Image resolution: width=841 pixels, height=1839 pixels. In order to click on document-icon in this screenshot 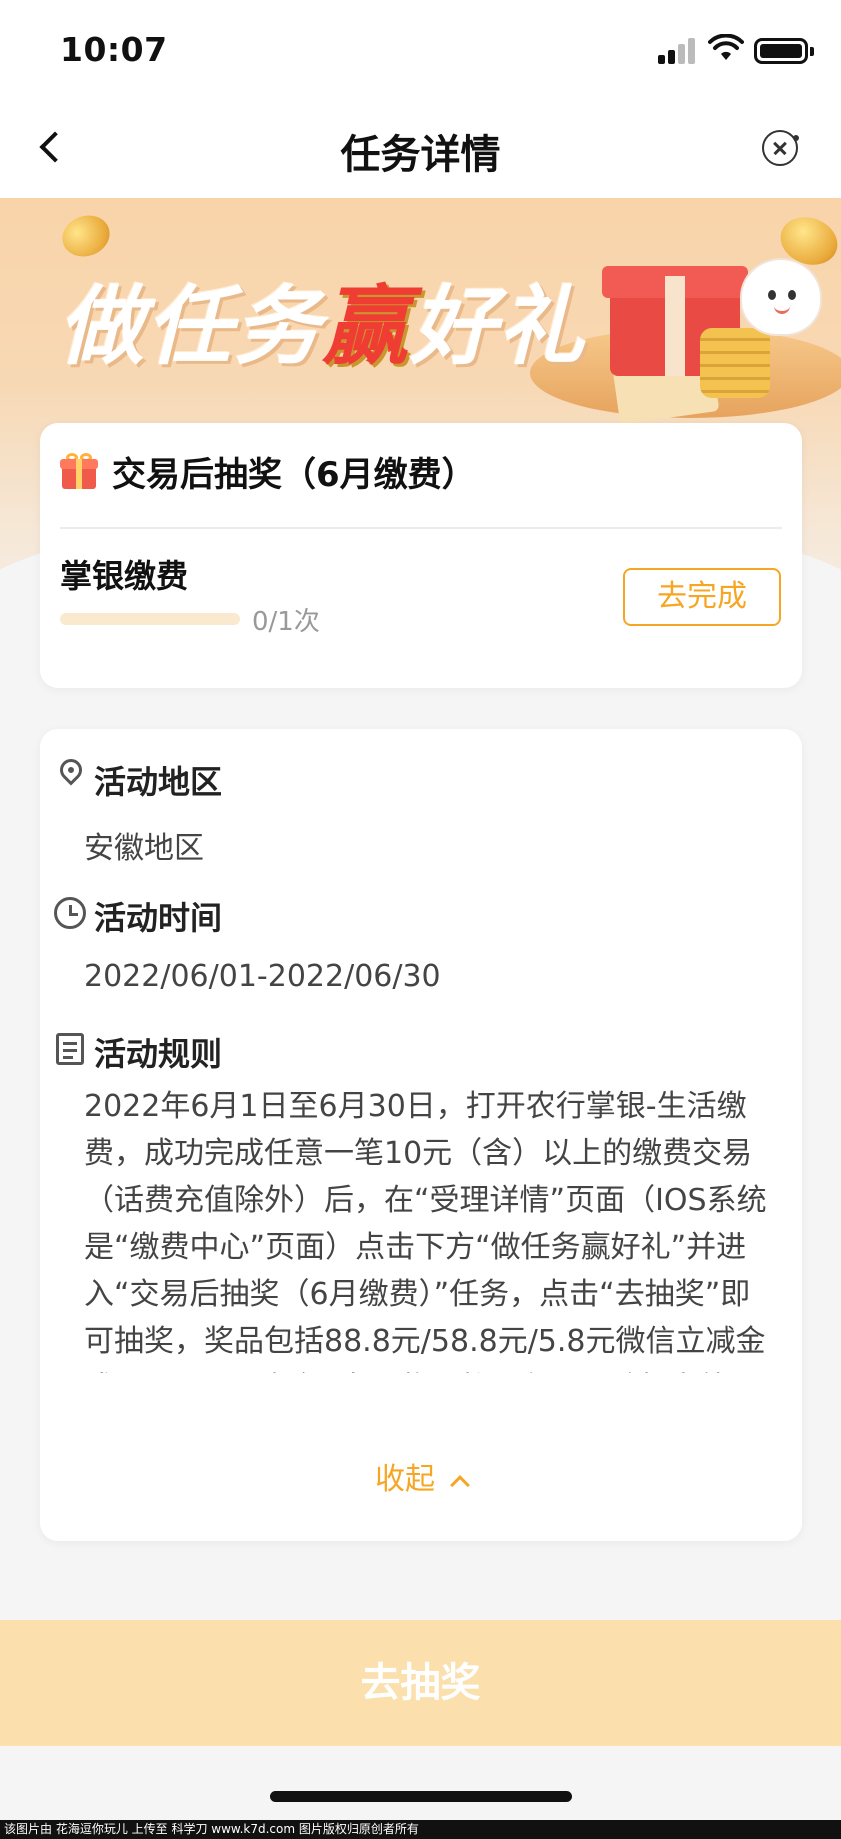, I will do `click(70, 1049)`.